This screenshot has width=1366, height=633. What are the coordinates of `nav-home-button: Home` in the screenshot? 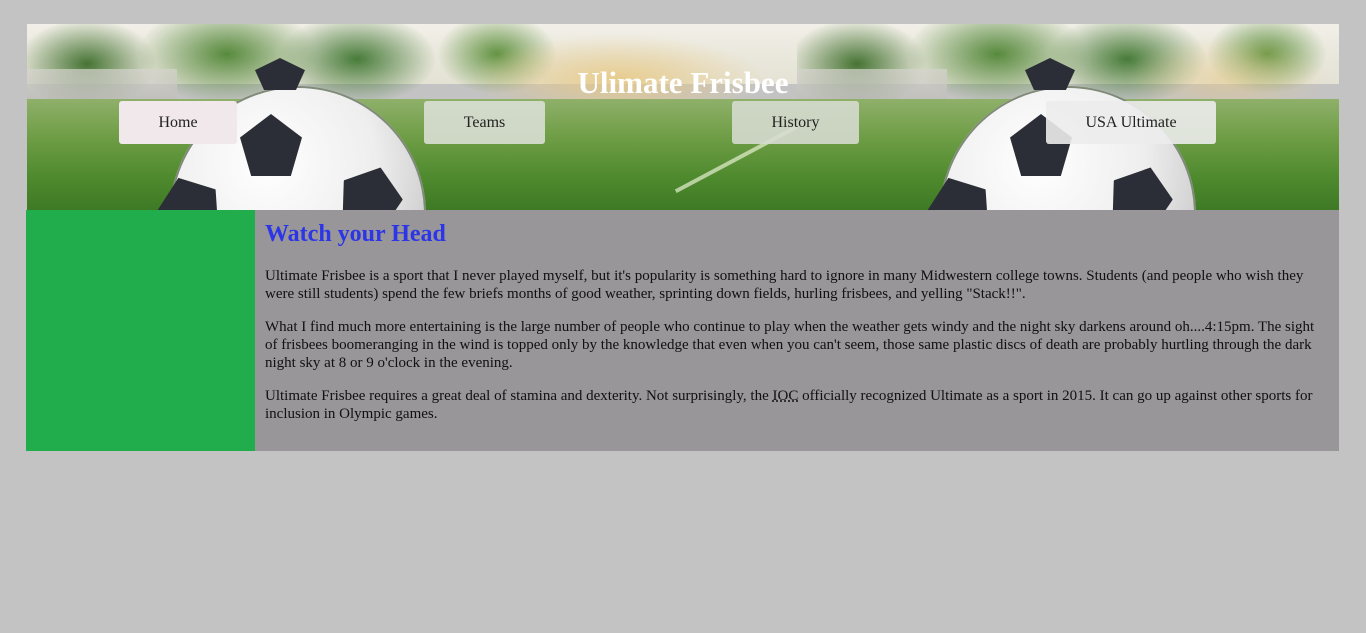 It's located at (178, 122).